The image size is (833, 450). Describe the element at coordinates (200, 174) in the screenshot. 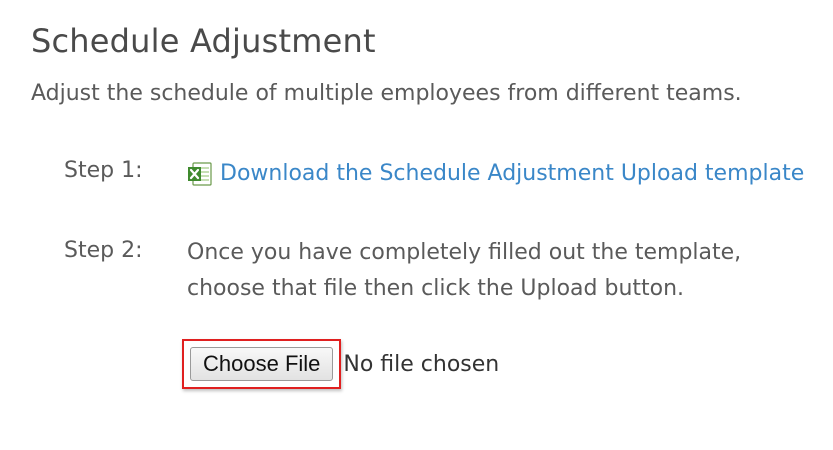

I see `excel-file-icon` at that location.